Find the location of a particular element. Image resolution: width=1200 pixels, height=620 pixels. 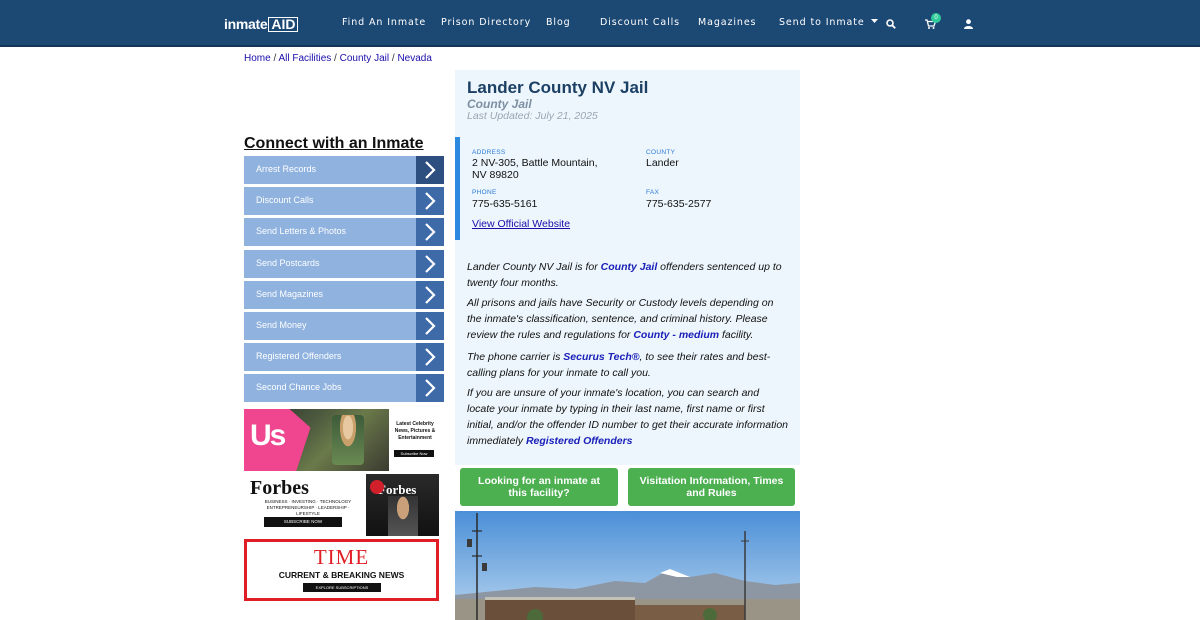

nav-send-to-inmate-label: Send to Inmate is located at coordinates (822, 22).